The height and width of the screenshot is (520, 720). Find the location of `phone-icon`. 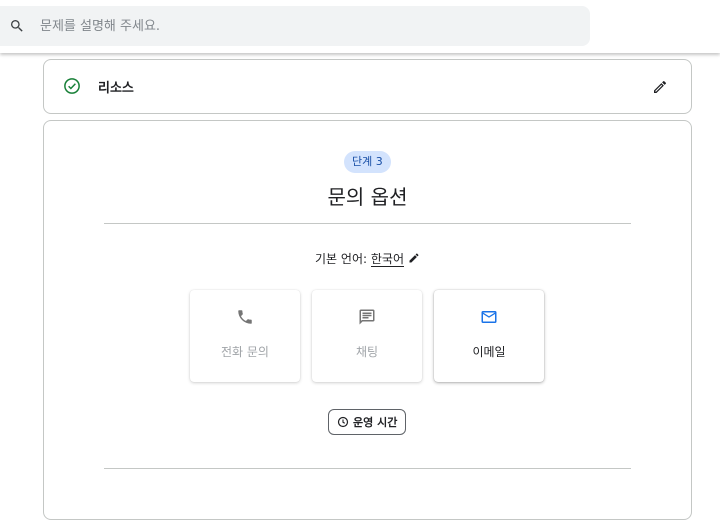

phone-icon is located at coordinates (245, 317).